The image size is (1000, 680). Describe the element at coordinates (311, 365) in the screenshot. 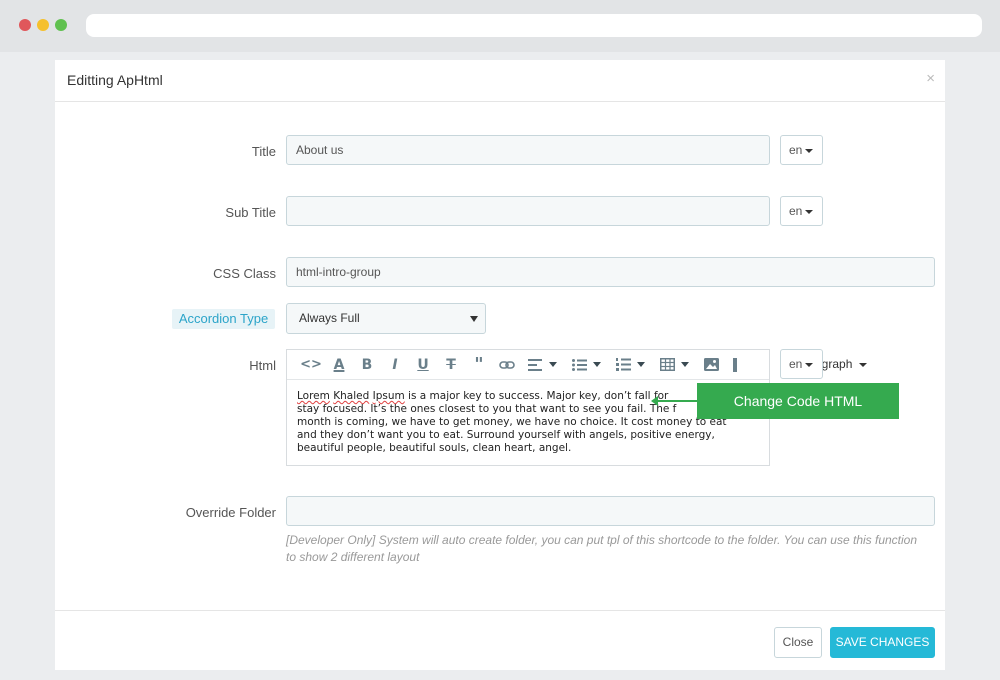

I see `code-icon: <>` at that location.